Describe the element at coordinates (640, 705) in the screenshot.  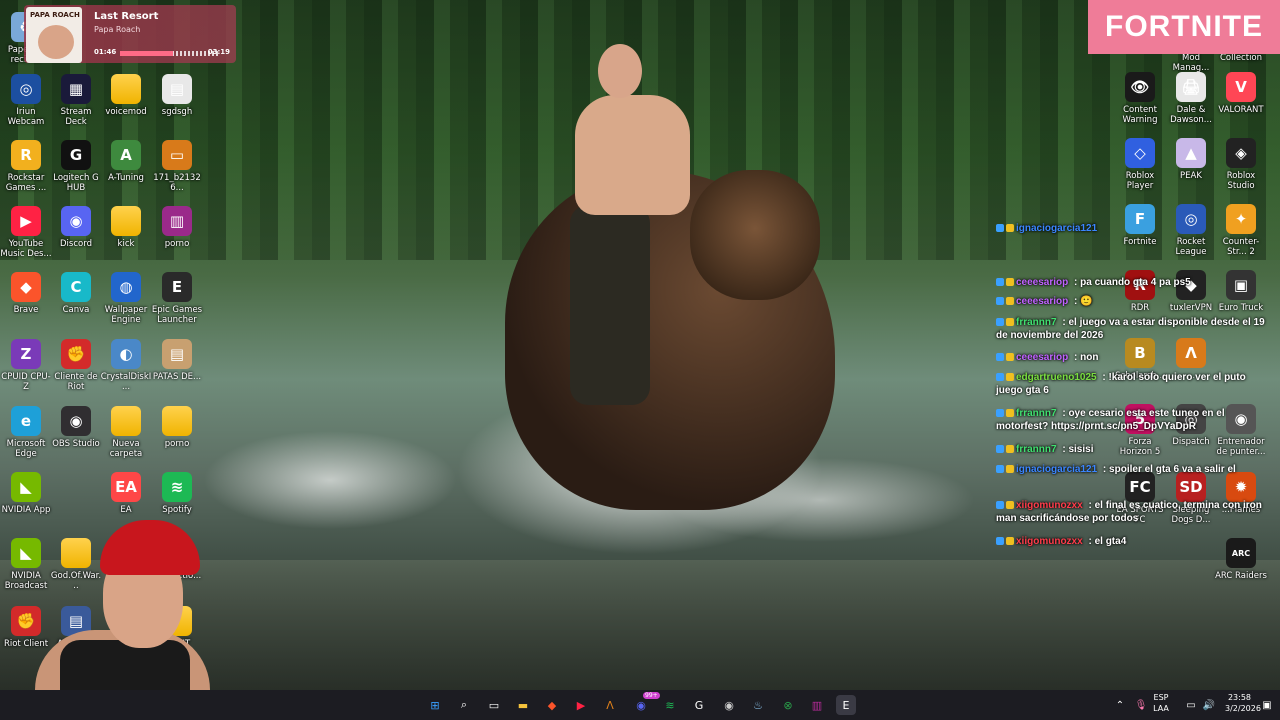
I see `taskbar: ⊞ ⌕ ▭ ▬ ◆ ▶ Λ ◉ ≋ G ◉ ♨ ⊗ ▥ E 99+ ⌃ 🎙 ▭ 🔊 ▣` at that location.